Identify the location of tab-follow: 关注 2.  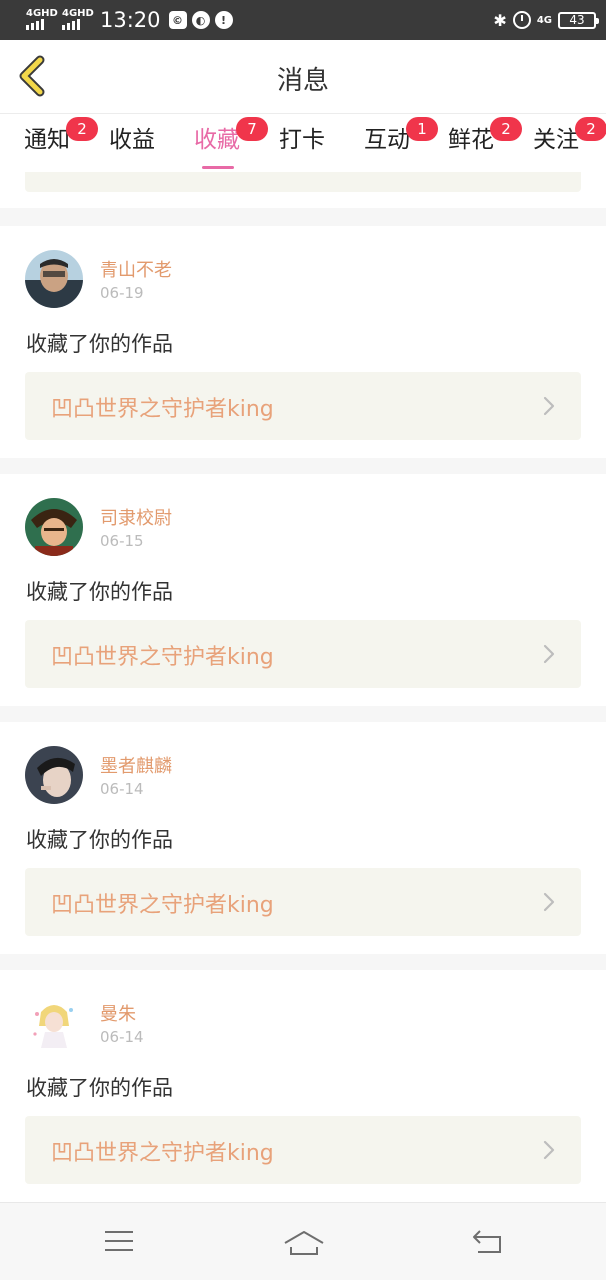
(569, 142).